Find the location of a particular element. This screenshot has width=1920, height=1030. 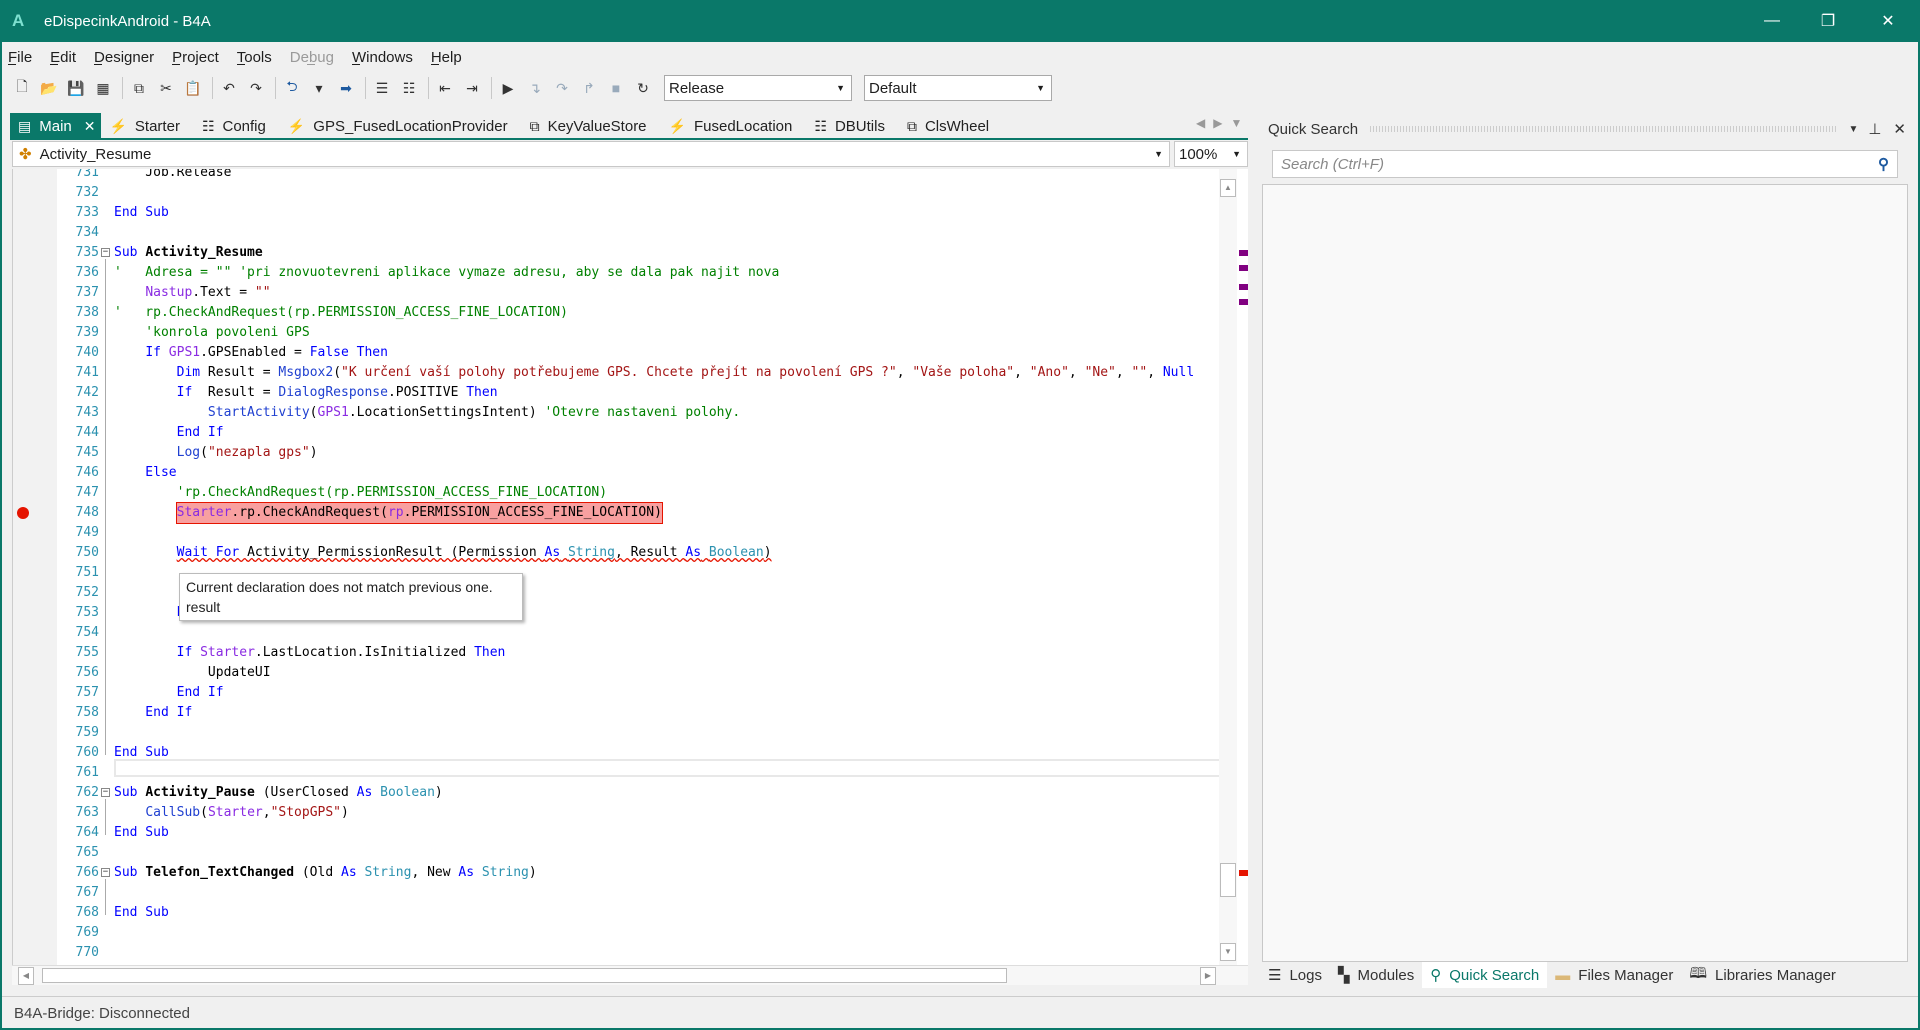

zoom-select: 100% ▼ is located at coordinates (1211, 154).